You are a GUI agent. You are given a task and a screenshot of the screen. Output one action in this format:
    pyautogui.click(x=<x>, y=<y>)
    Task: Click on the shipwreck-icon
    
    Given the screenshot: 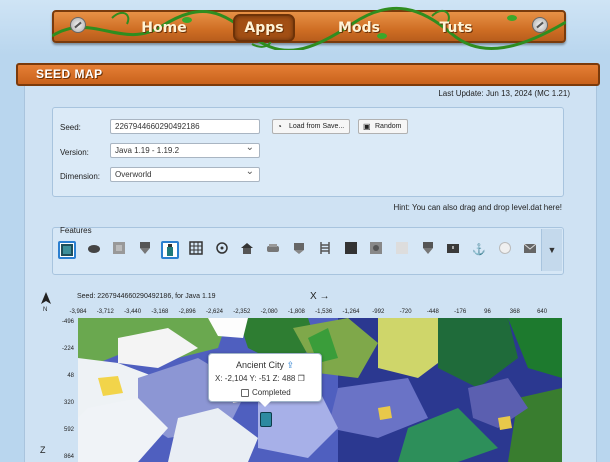 What is the action you would take?
    pyautogui.click(x=94, y=250)
    